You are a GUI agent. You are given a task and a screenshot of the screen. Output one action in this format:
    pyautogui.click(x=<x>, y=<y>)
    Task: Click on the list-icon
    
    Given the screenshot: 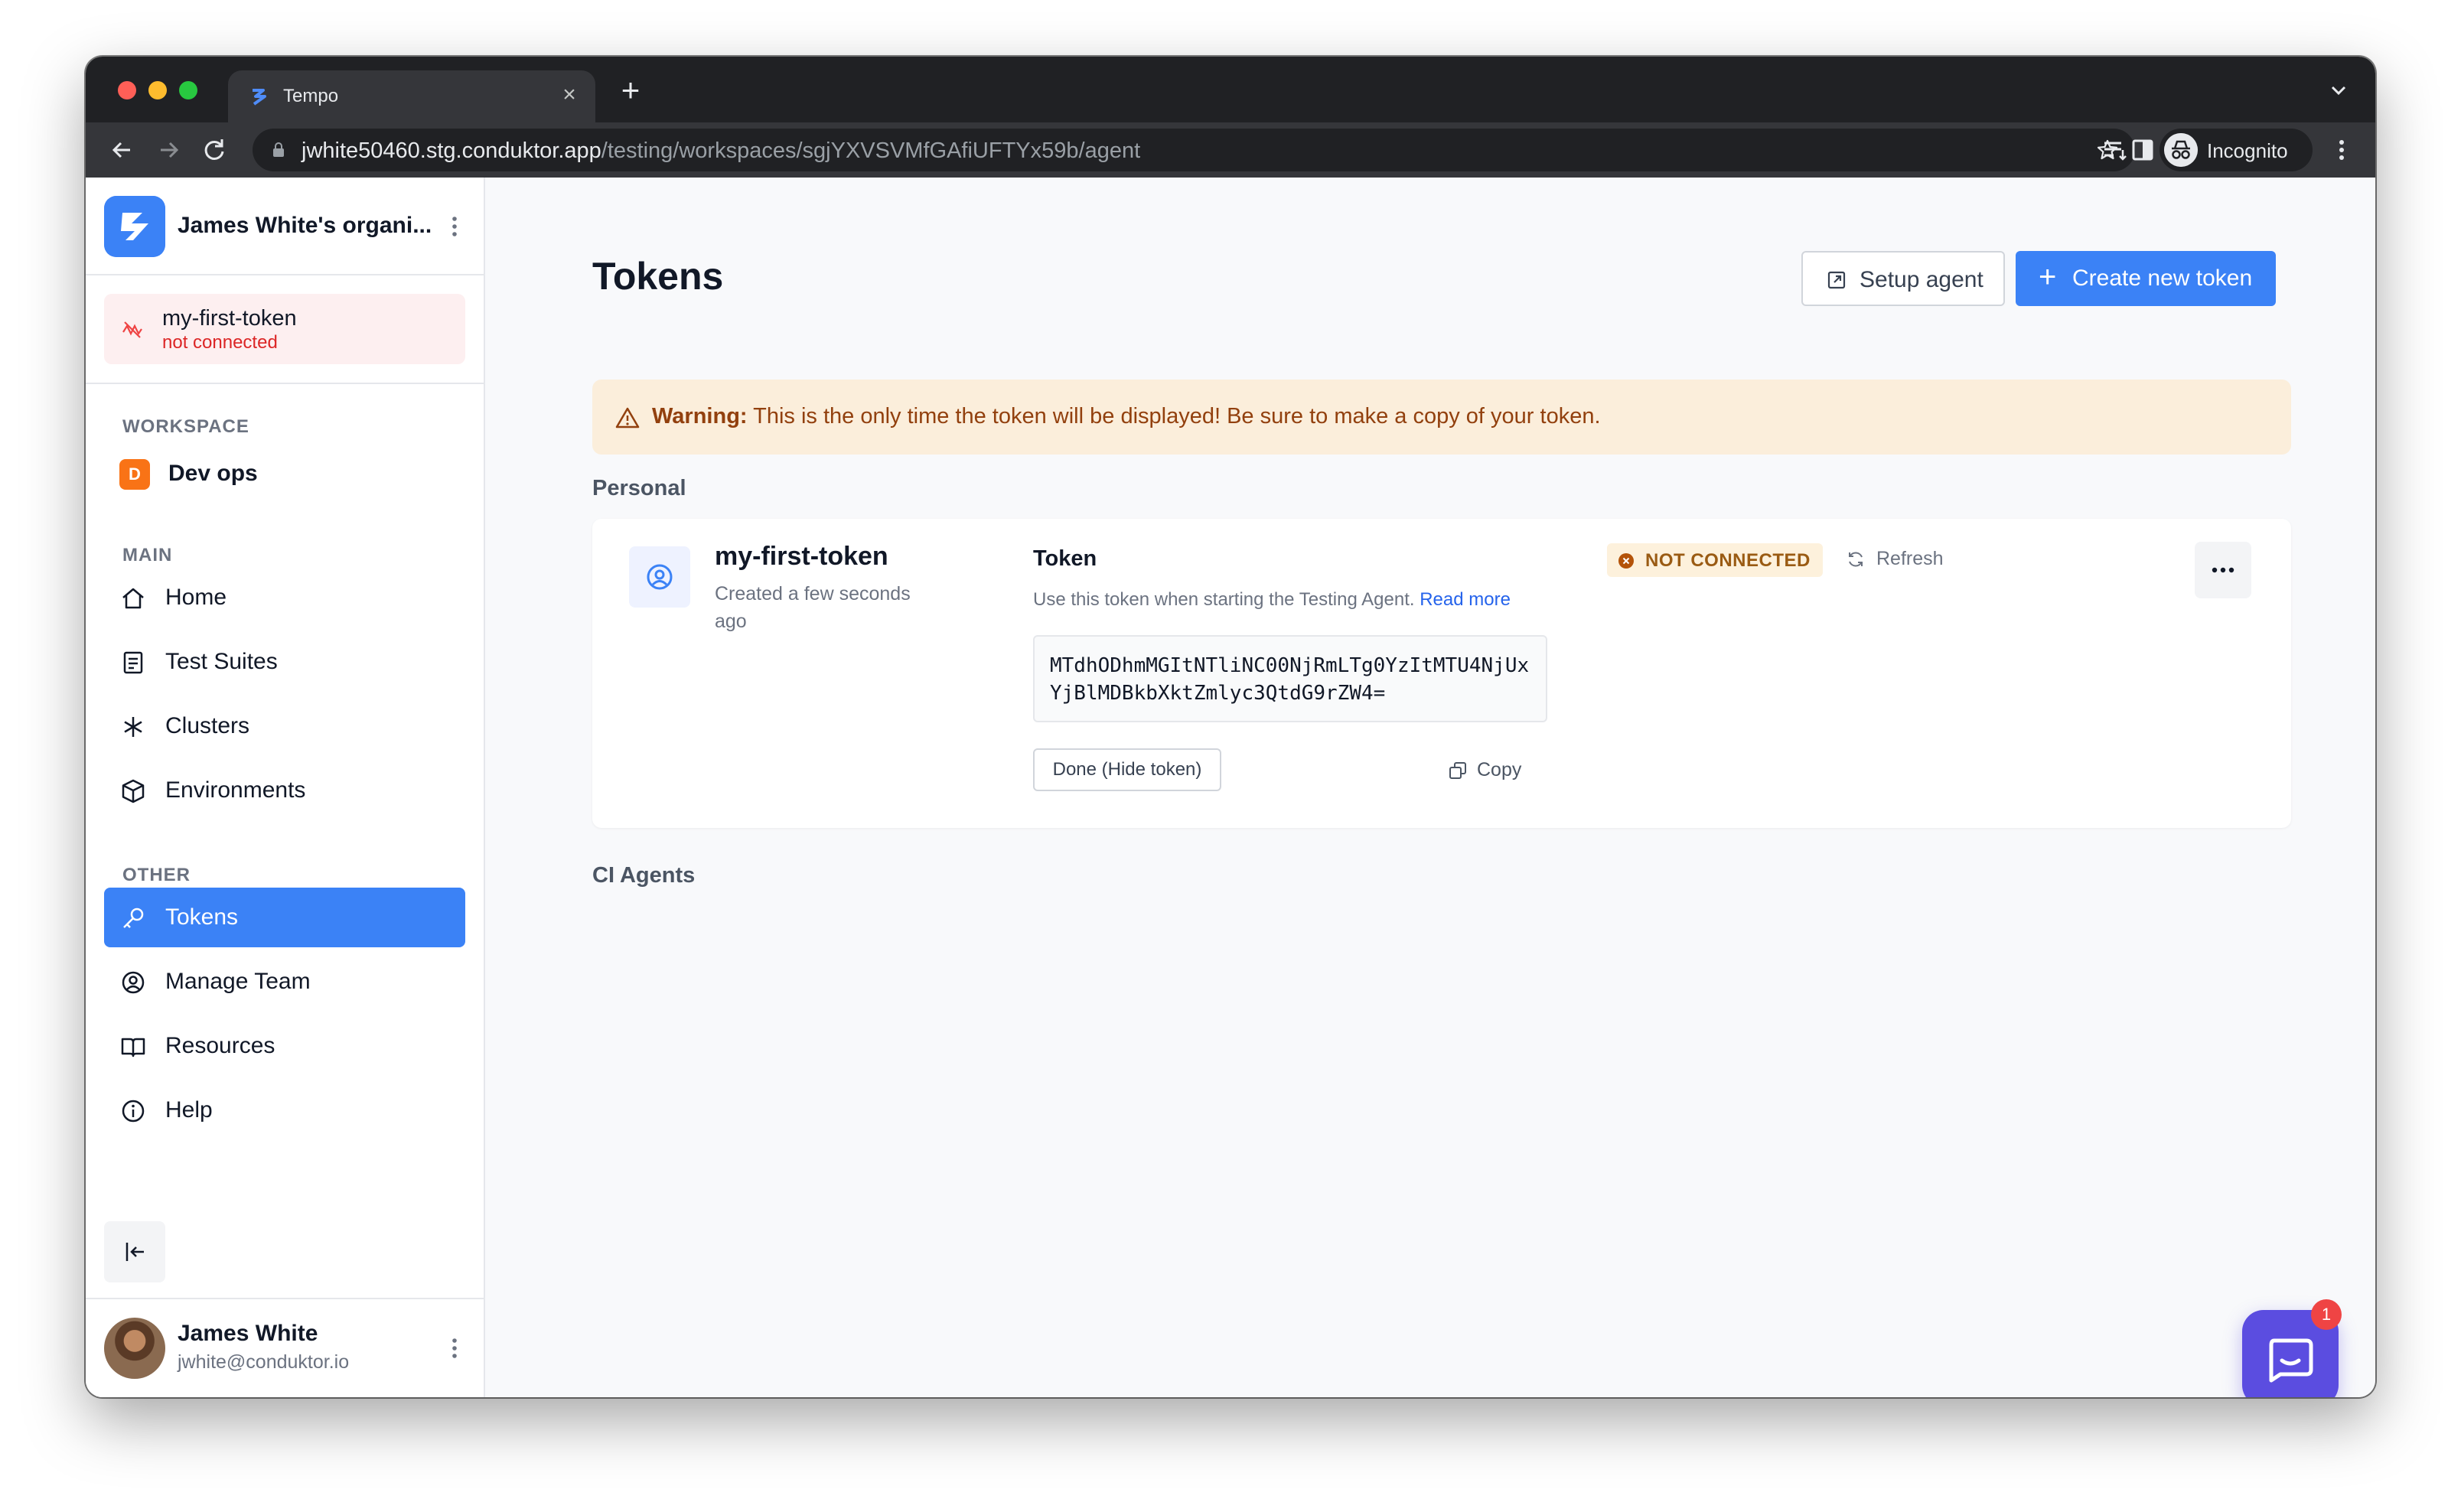 What is the action you would take?
    pyautogui.click(x=133, y=663)
    